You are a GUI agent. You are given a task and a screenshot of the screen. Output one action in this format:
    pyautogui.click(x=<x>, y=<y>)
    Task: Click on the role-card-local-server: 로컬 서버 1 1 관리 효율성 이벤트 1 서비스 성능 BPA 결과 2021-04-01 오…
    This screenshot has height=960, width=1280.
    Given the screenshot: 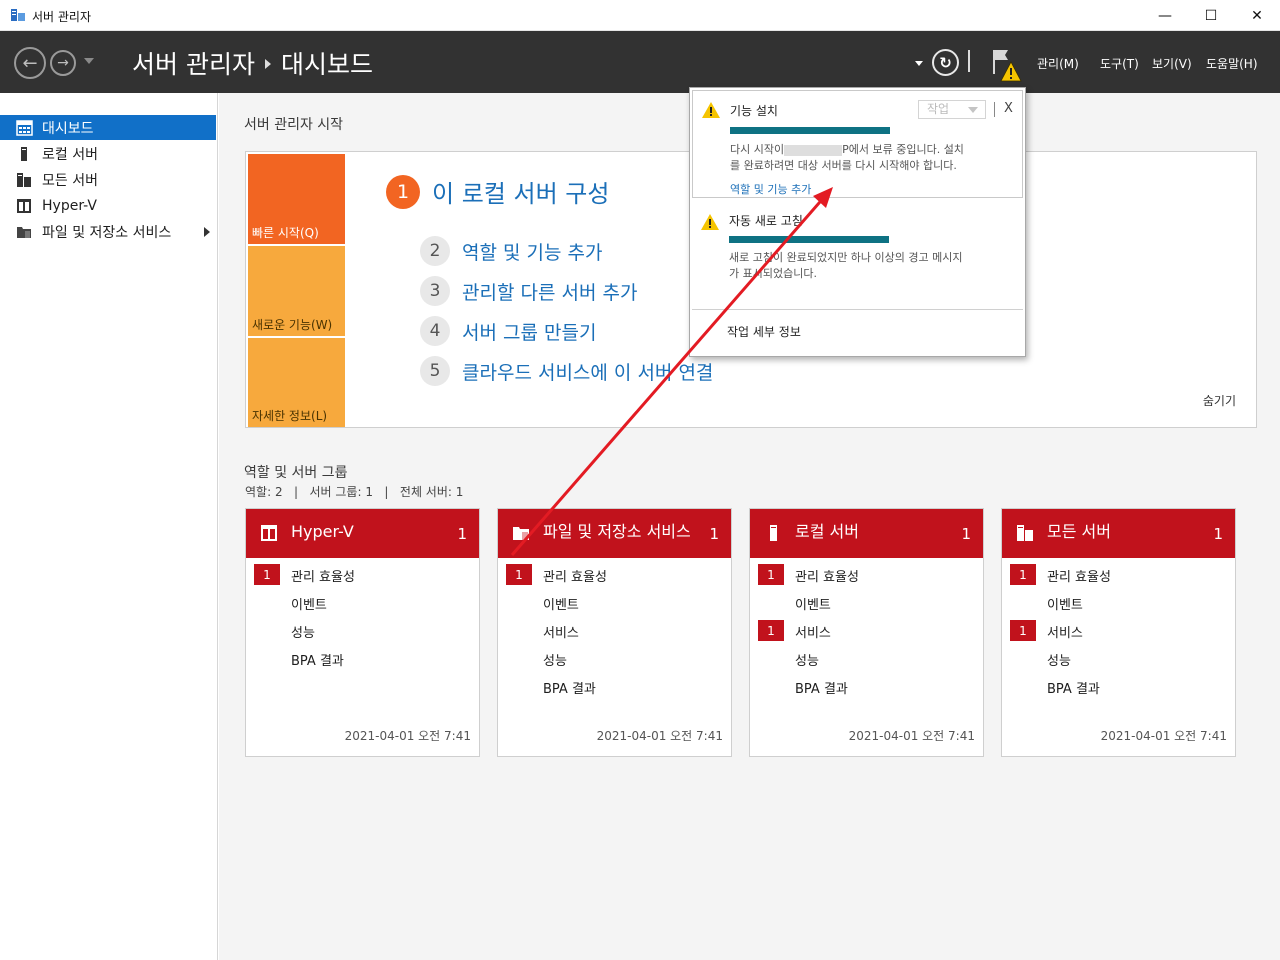 What is the action you would take?
    pyautogui.click(x=866, y=632)
    